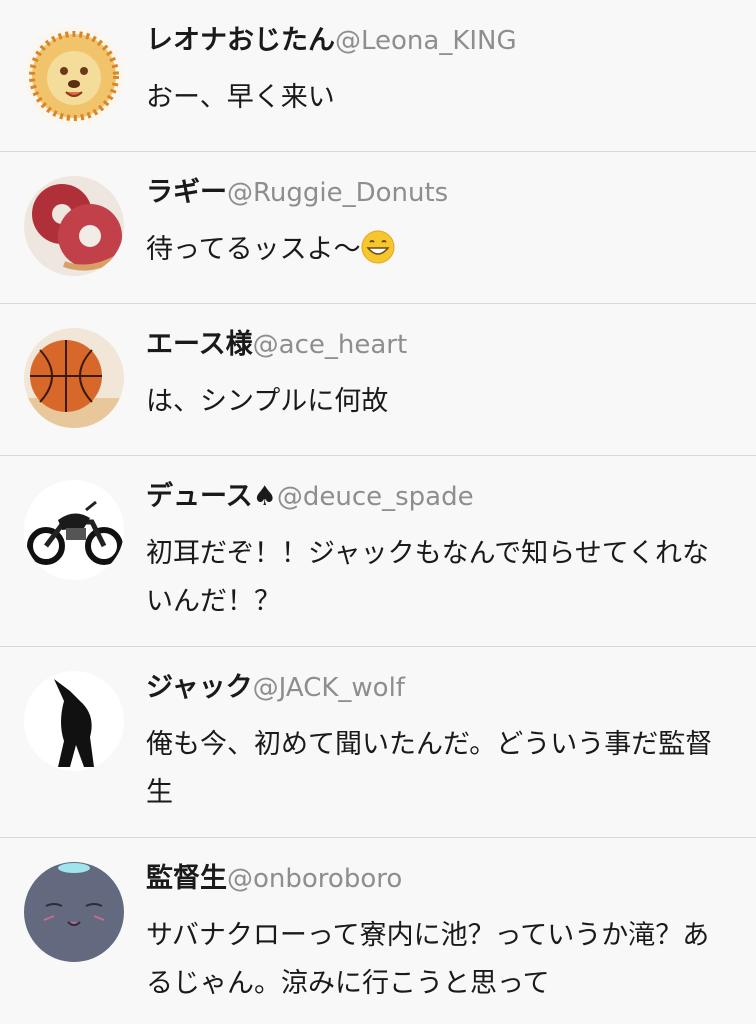 The image size is (756, 1024). I want to click on post-text: おー、早く来い, so click(240, 97).